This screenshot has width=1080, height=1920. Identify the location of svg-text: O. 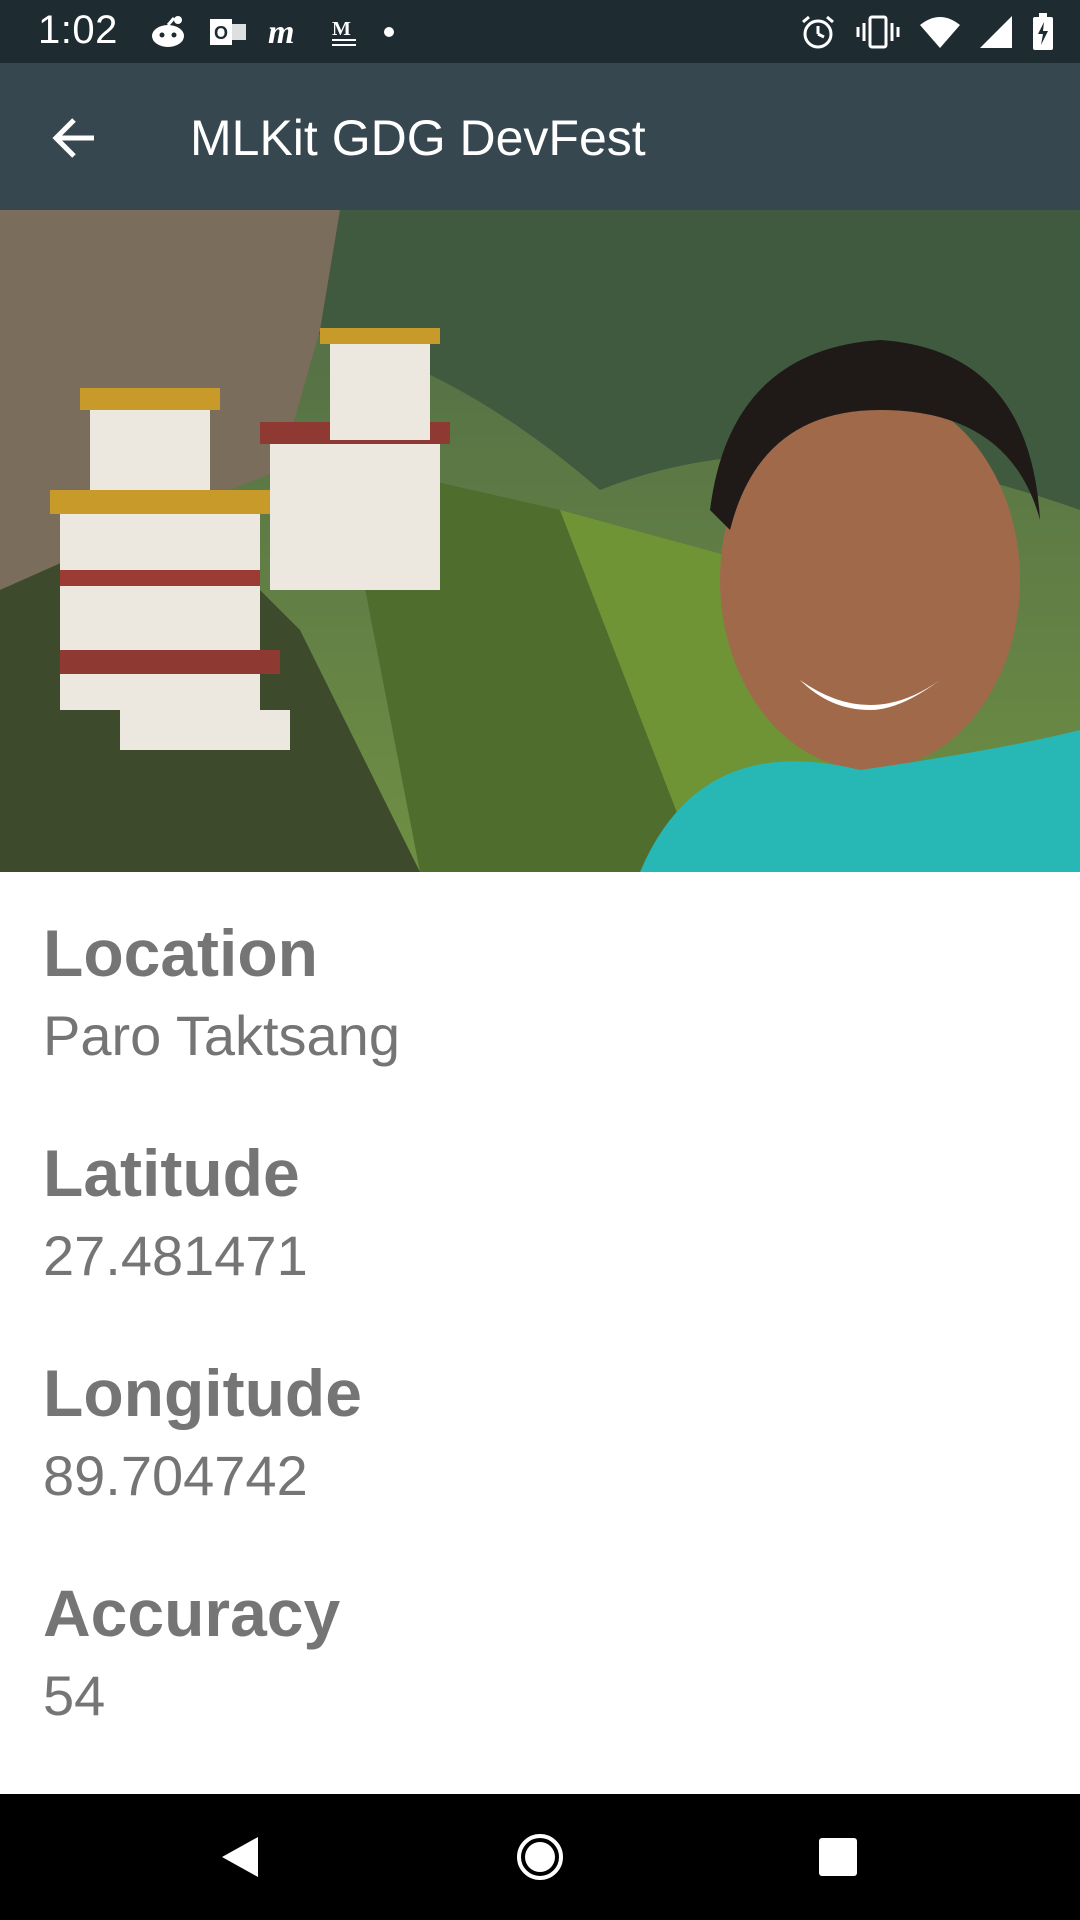
(221, 33).